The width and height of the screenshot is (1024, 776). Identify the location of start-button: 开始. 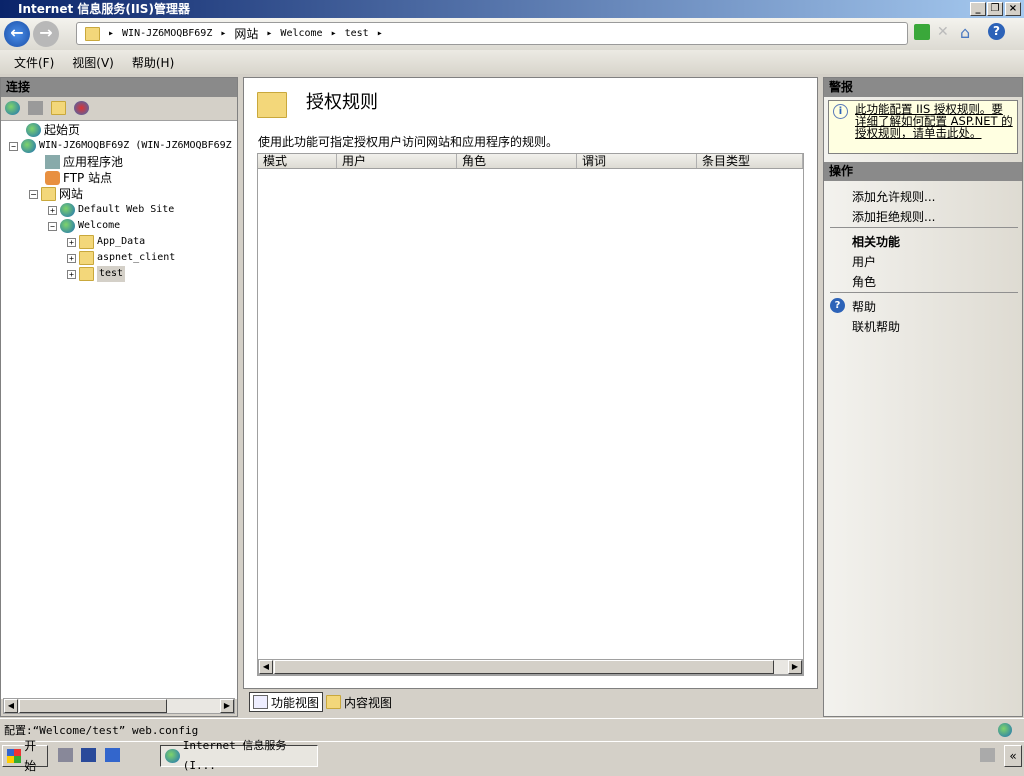
(25, 756).